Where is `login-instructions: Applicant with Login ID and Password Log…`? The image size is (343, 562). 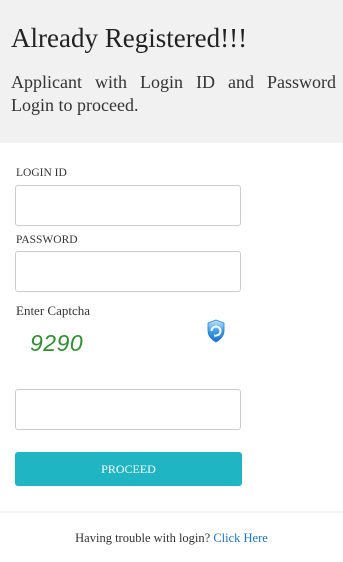
login-instructions: Applicant with Login ID and Password Log… is located at coordinates (173, 93).